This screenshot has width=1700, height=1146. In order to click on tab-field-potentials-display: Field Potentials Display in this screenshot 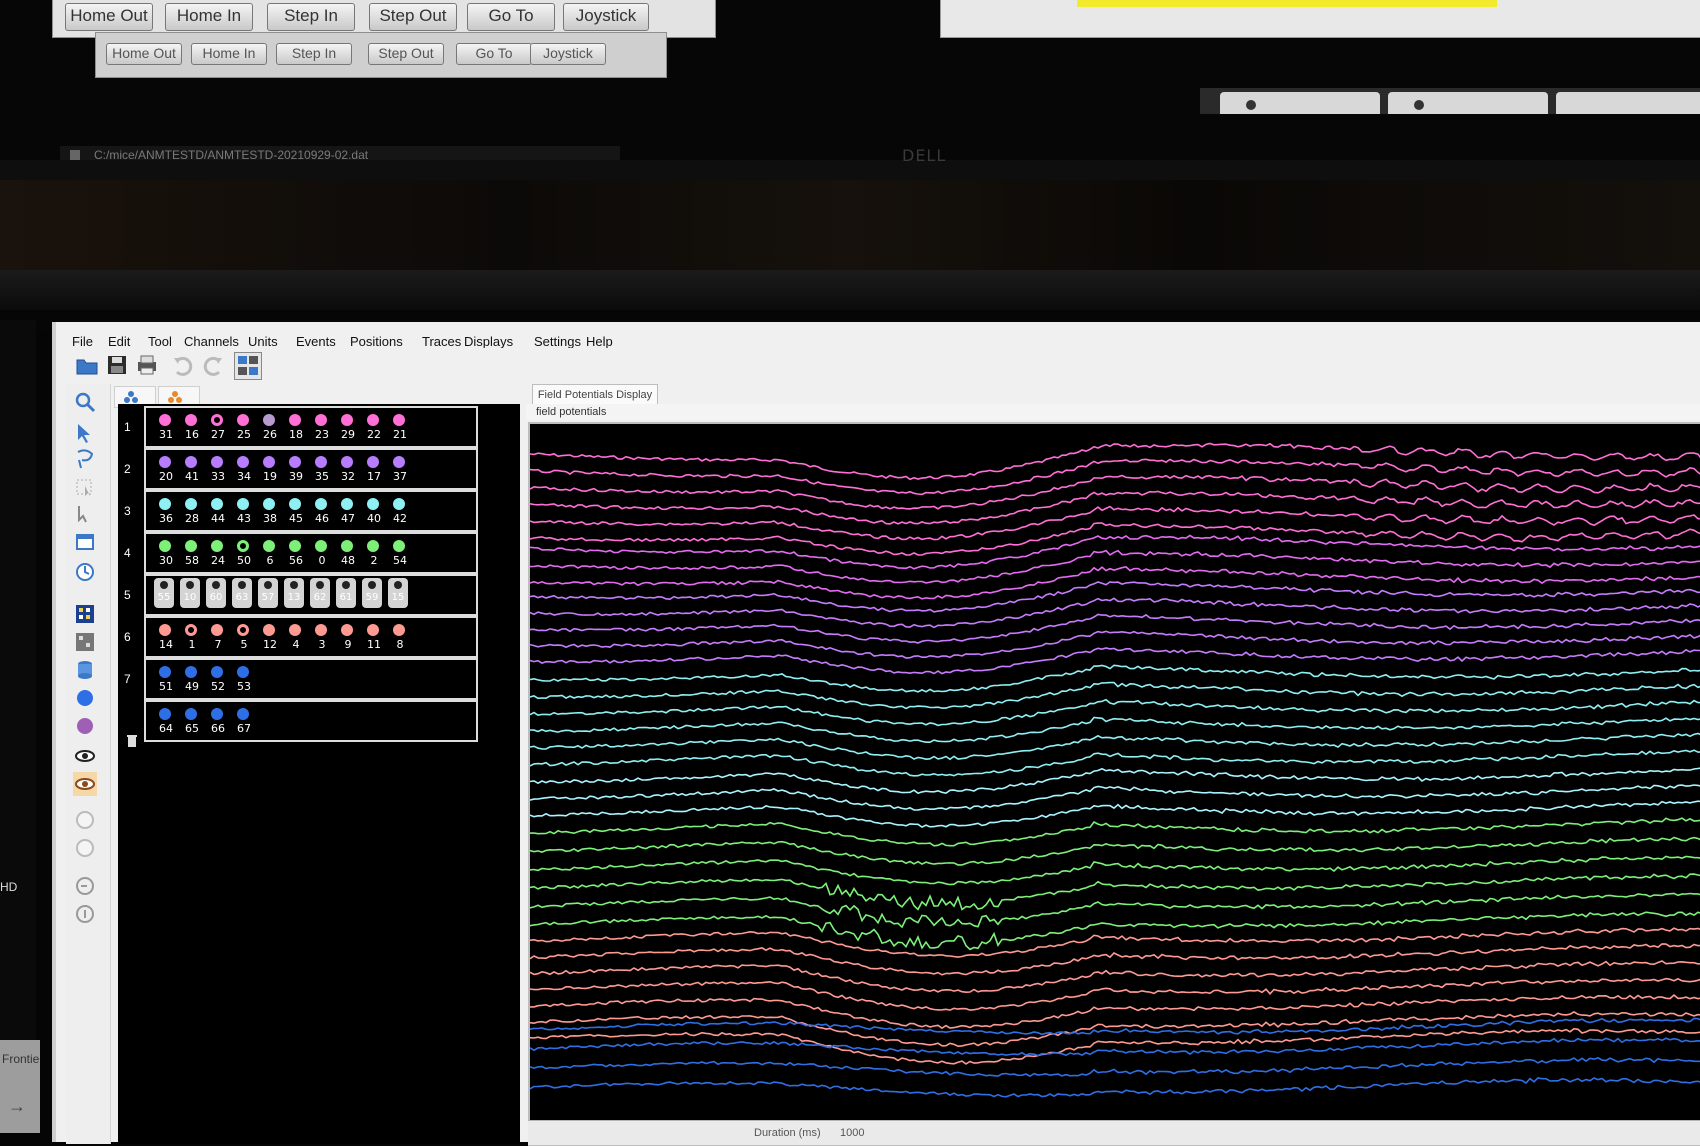, I will do `click(595, 394)`.